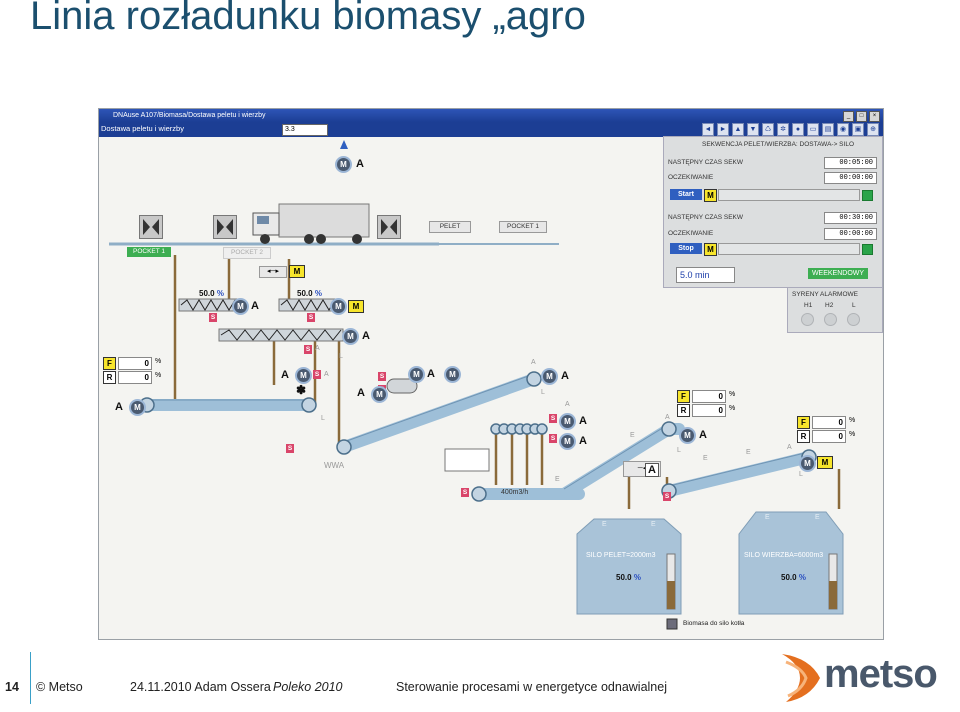 The width and height of the screenshot is (960, 712). I want to click on interval-input: 5.0 min, so click(705, 275).